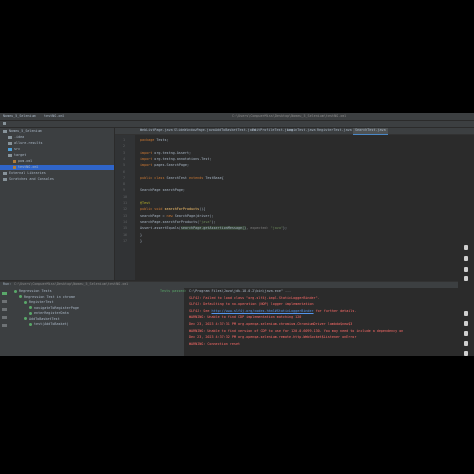 The height and width of the screenshot is (474, 474). What do you see at coordinates (4, 293) in the screenshot?
I see `rerun-icon` at bounding box center [4, 293].